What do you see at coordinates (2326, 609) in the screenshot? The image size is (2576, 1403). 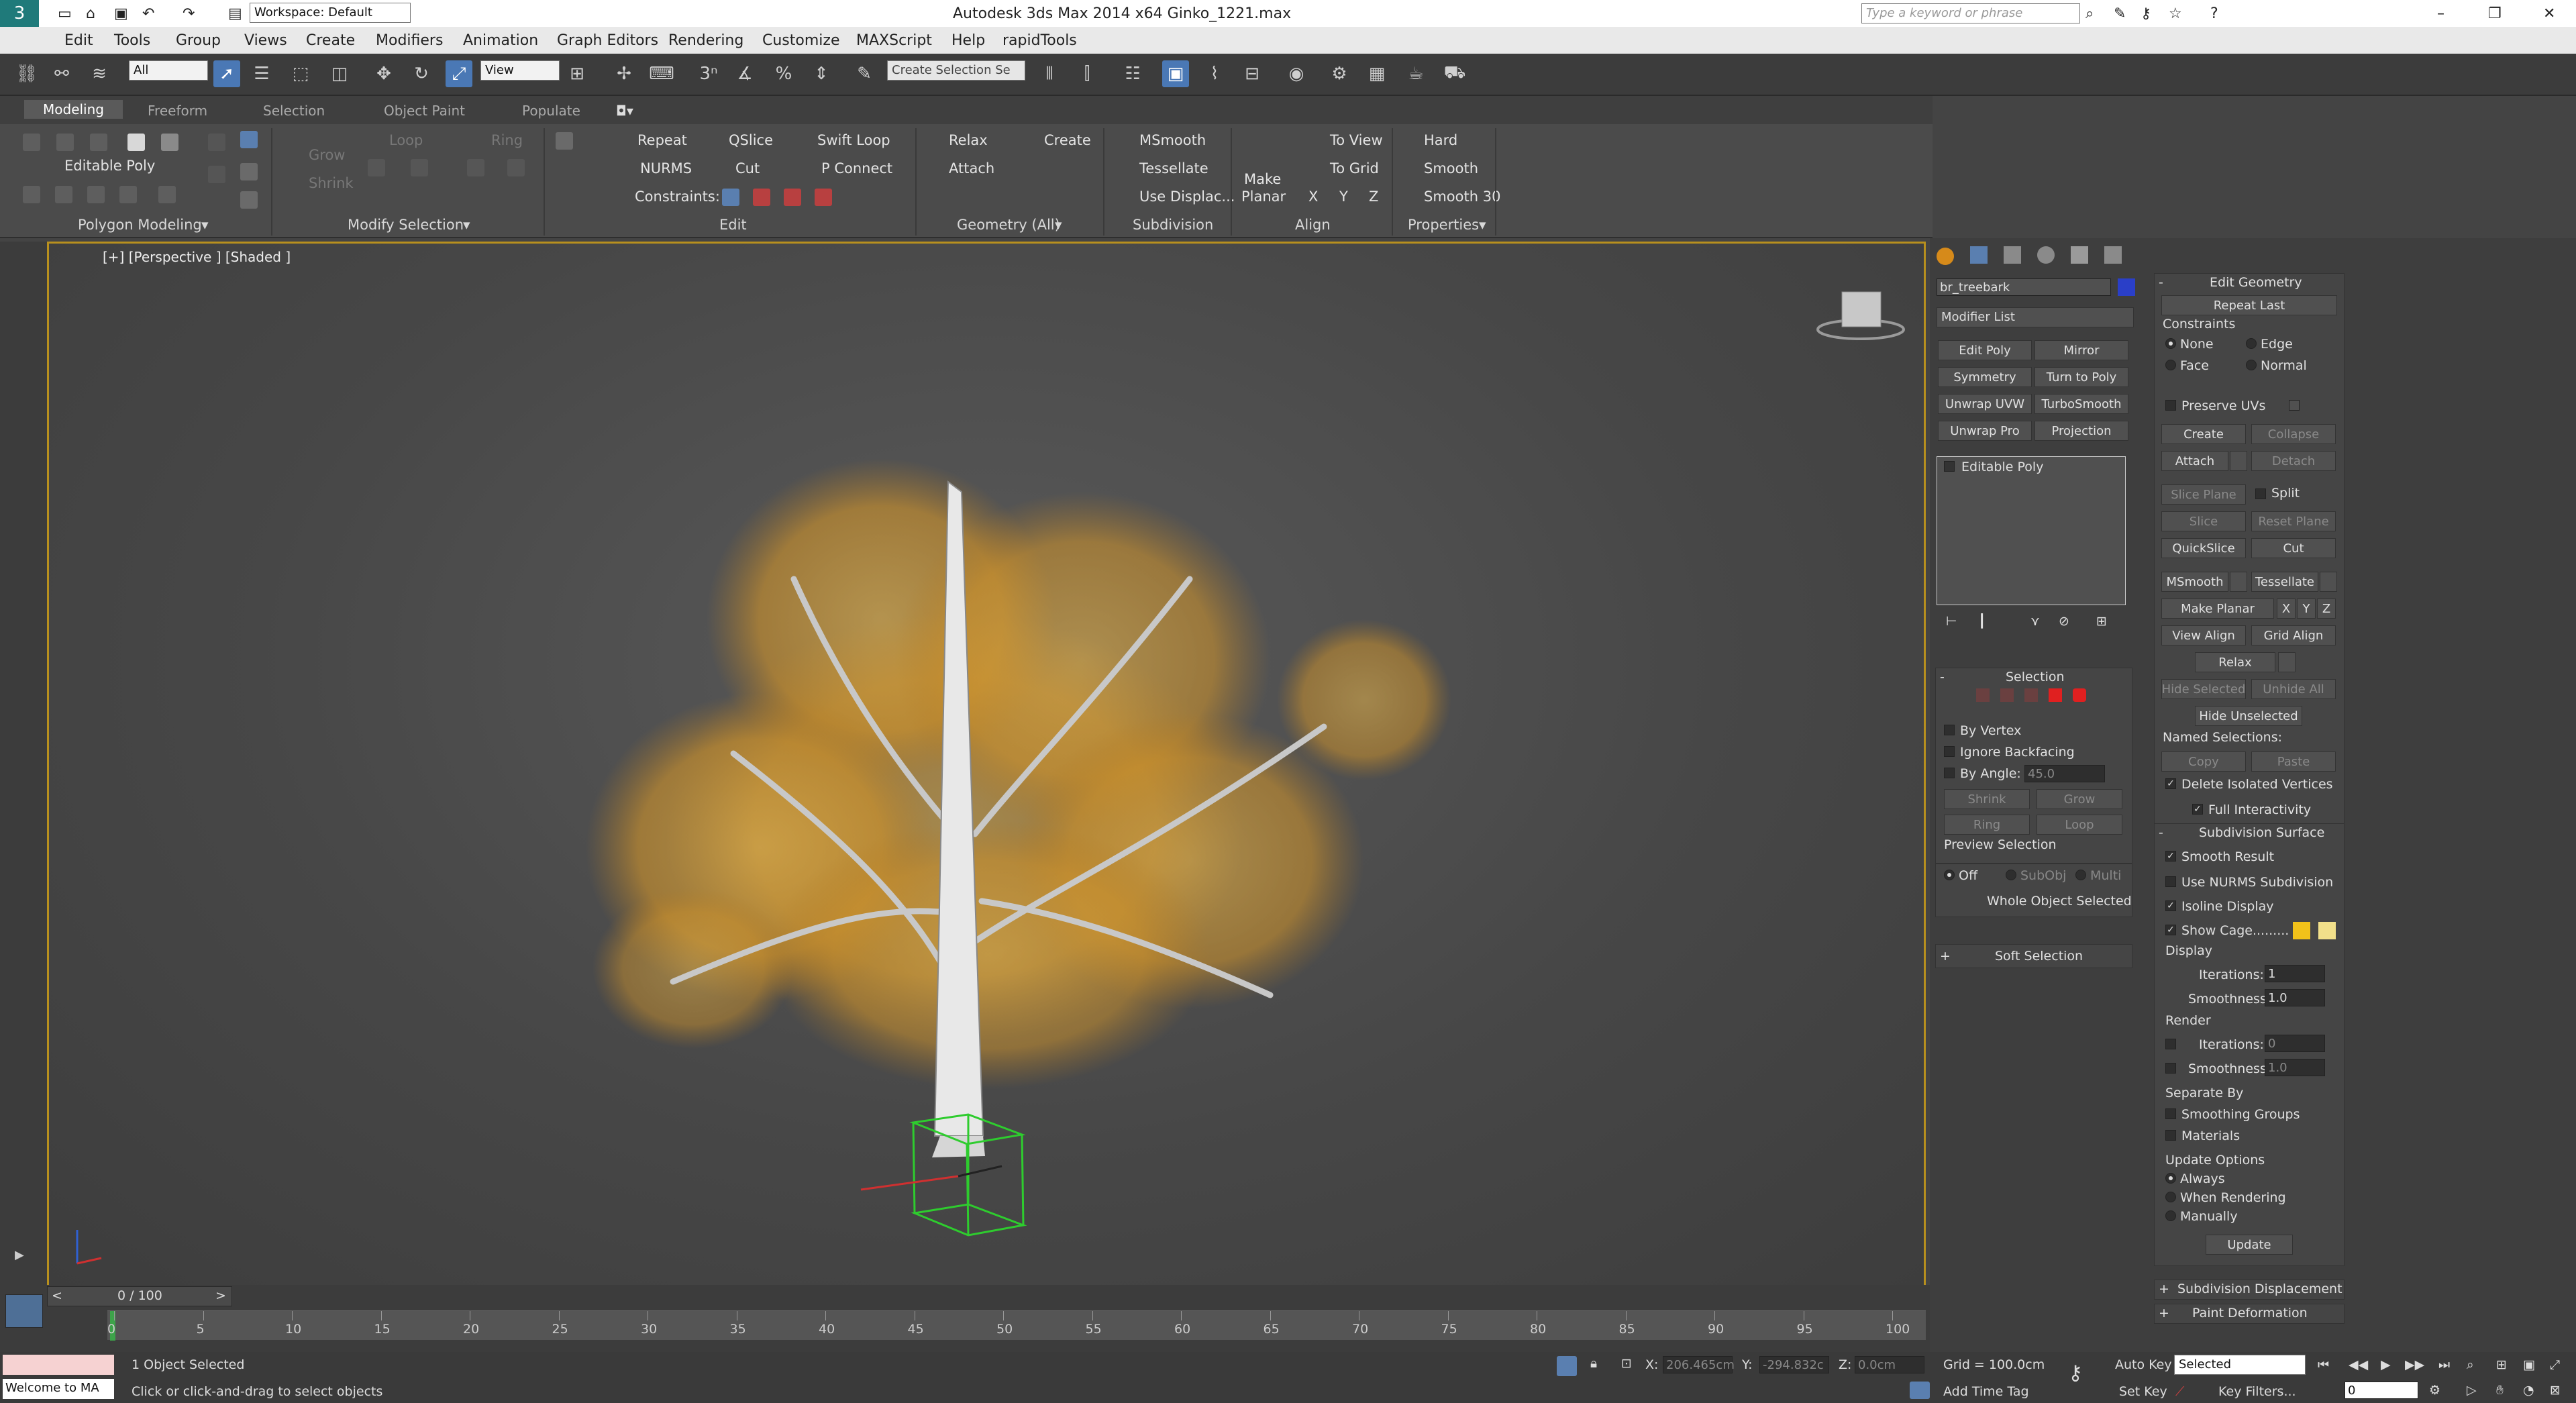 I see `planar-z-button: Z` at bounding box center [2326, 609].